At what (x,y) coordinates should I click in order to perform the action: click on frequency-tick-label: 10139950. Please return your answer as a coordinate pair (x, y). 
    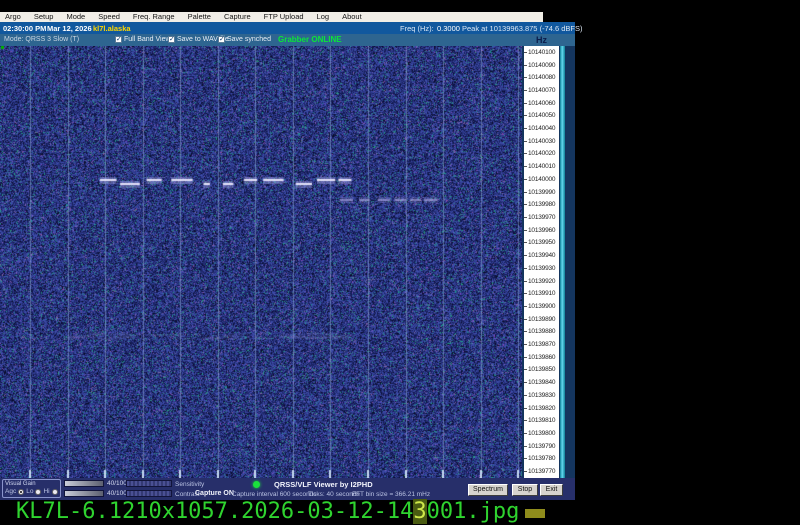
    Looking at the image, I should click on (541, 243).